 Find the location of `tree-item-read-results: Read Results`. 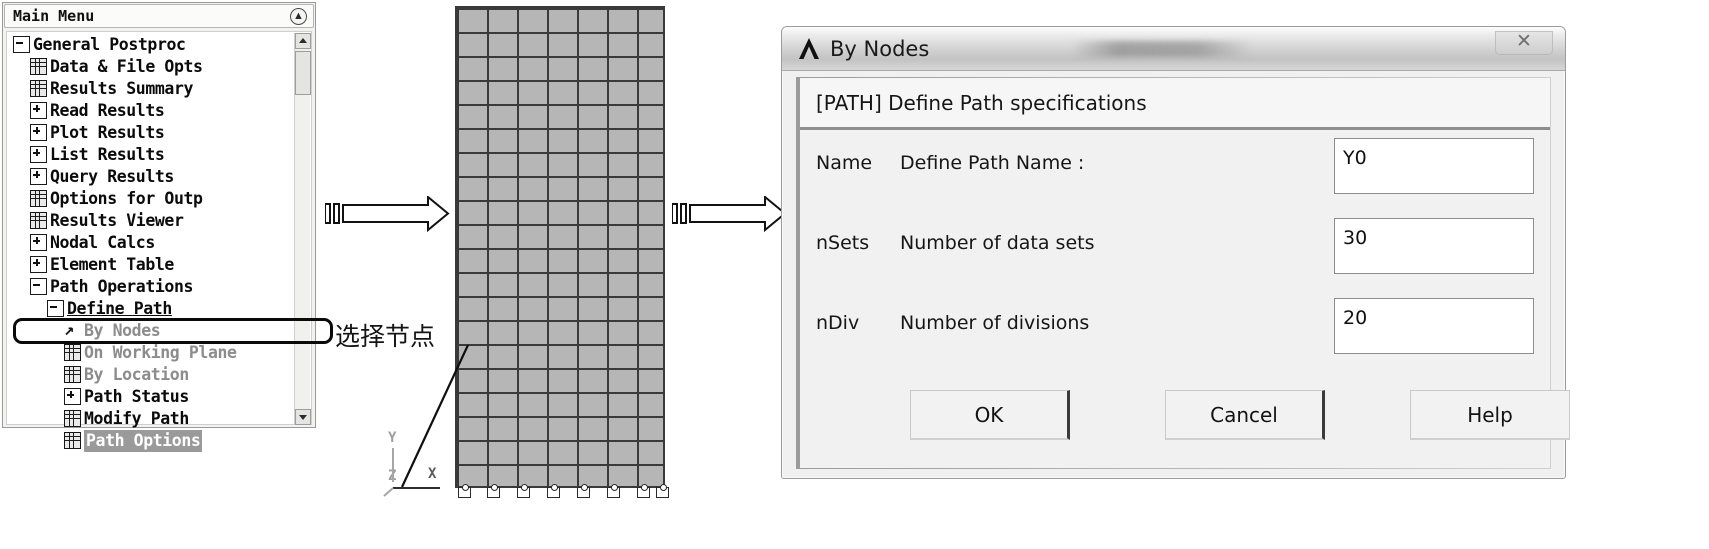

tree-item-read-results: Read Results is located at coordinates (151, 111).